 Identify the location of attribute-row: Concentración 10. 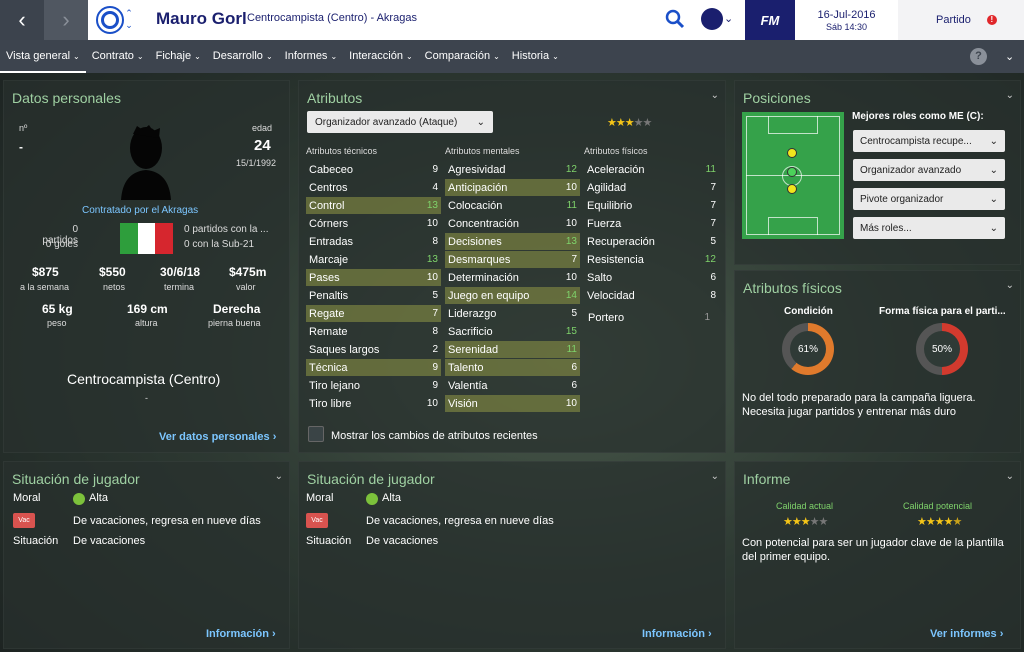
(512, 223).